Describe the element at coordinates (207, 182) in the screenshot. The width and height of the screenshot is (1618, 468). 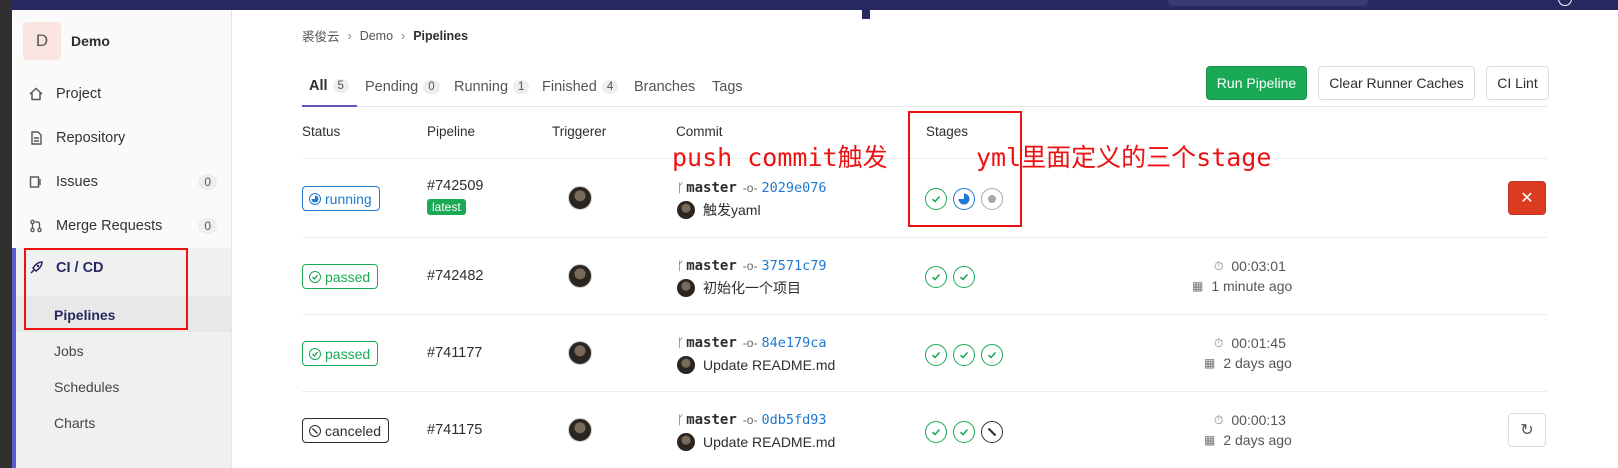
I see `issues-count-badge: 0` at that location.